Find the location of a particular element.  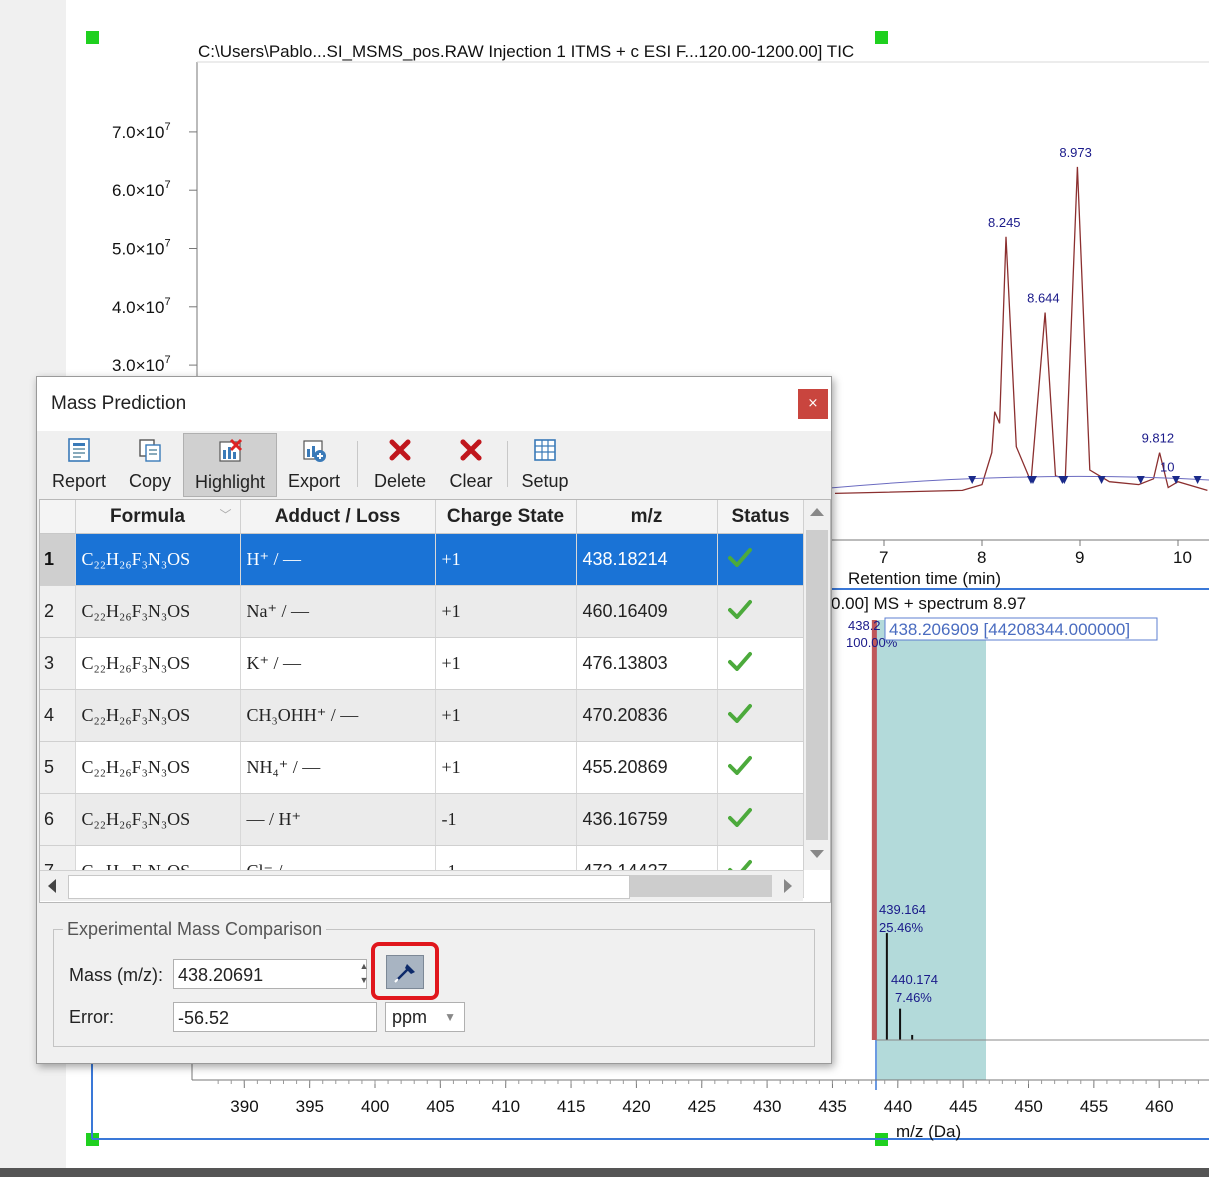

copy-icon is located at coordinates (150, 450).